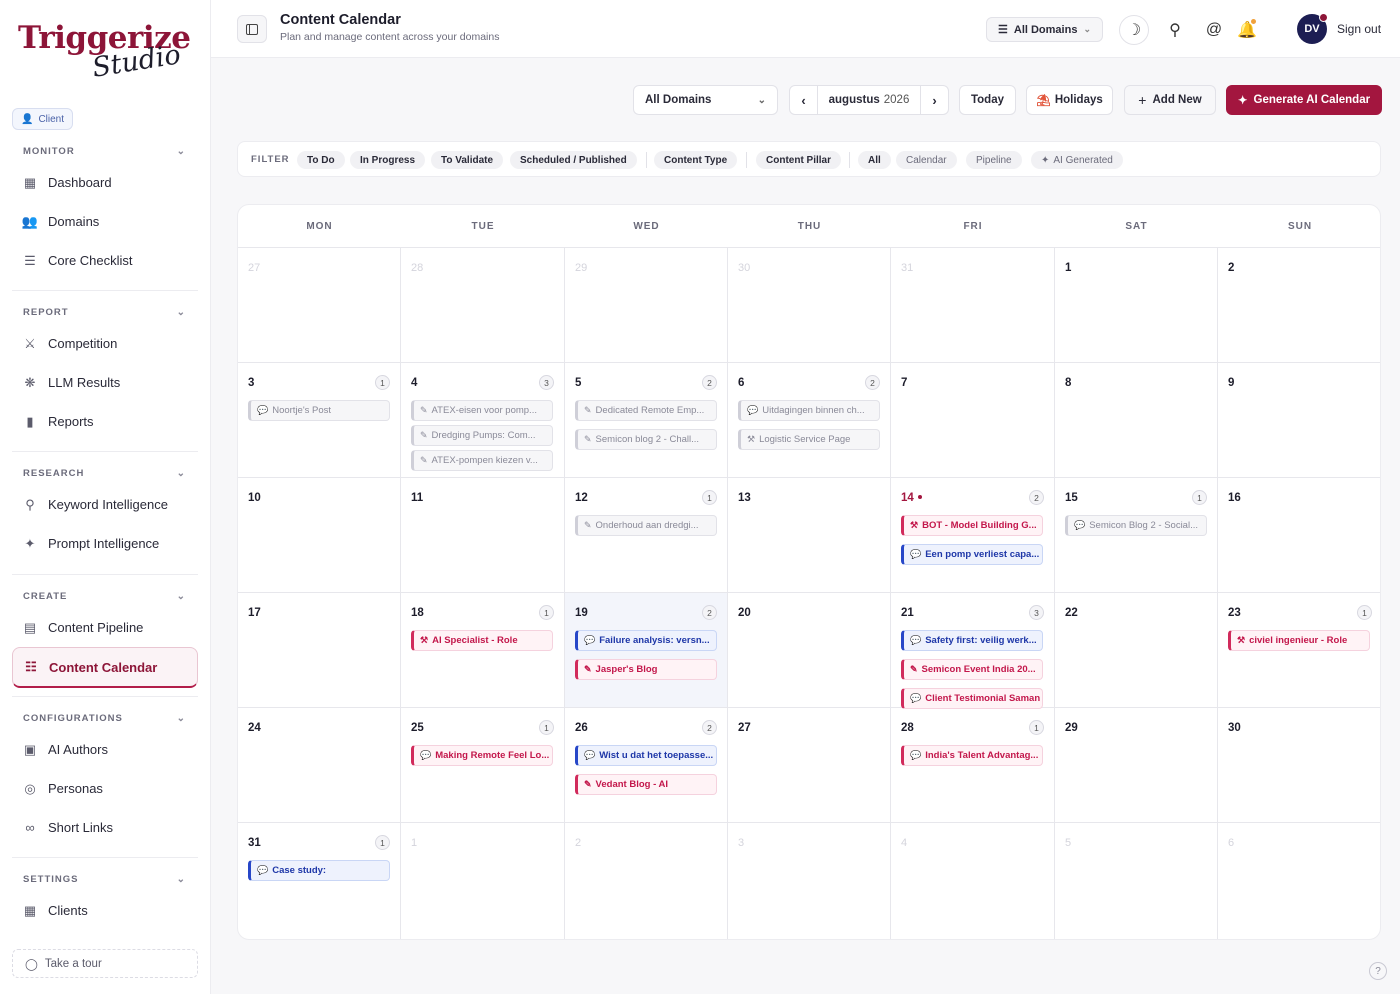 The height and width of the screenshot is (994, 1400). What do you see at coordinates (482, 640) in the screenshot?
I see `calendar-event: ⚒ AI Specialist - Role` at bounding box center [482, 640].